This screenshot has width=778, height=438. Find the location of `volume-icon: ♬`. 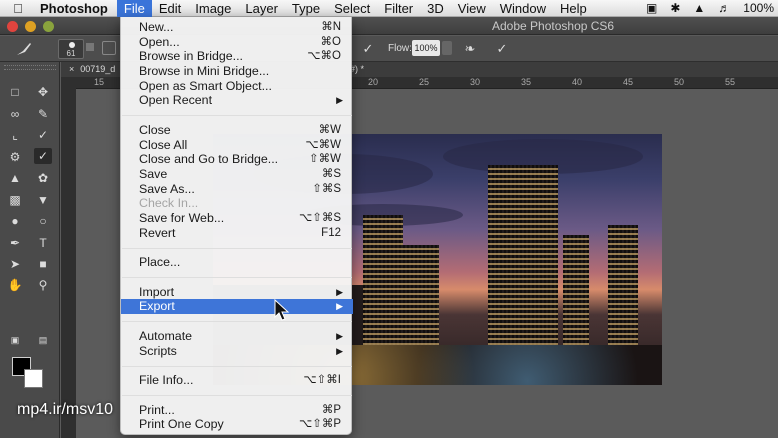

volume-icon: ♬ is located at coordinates (724, 8).